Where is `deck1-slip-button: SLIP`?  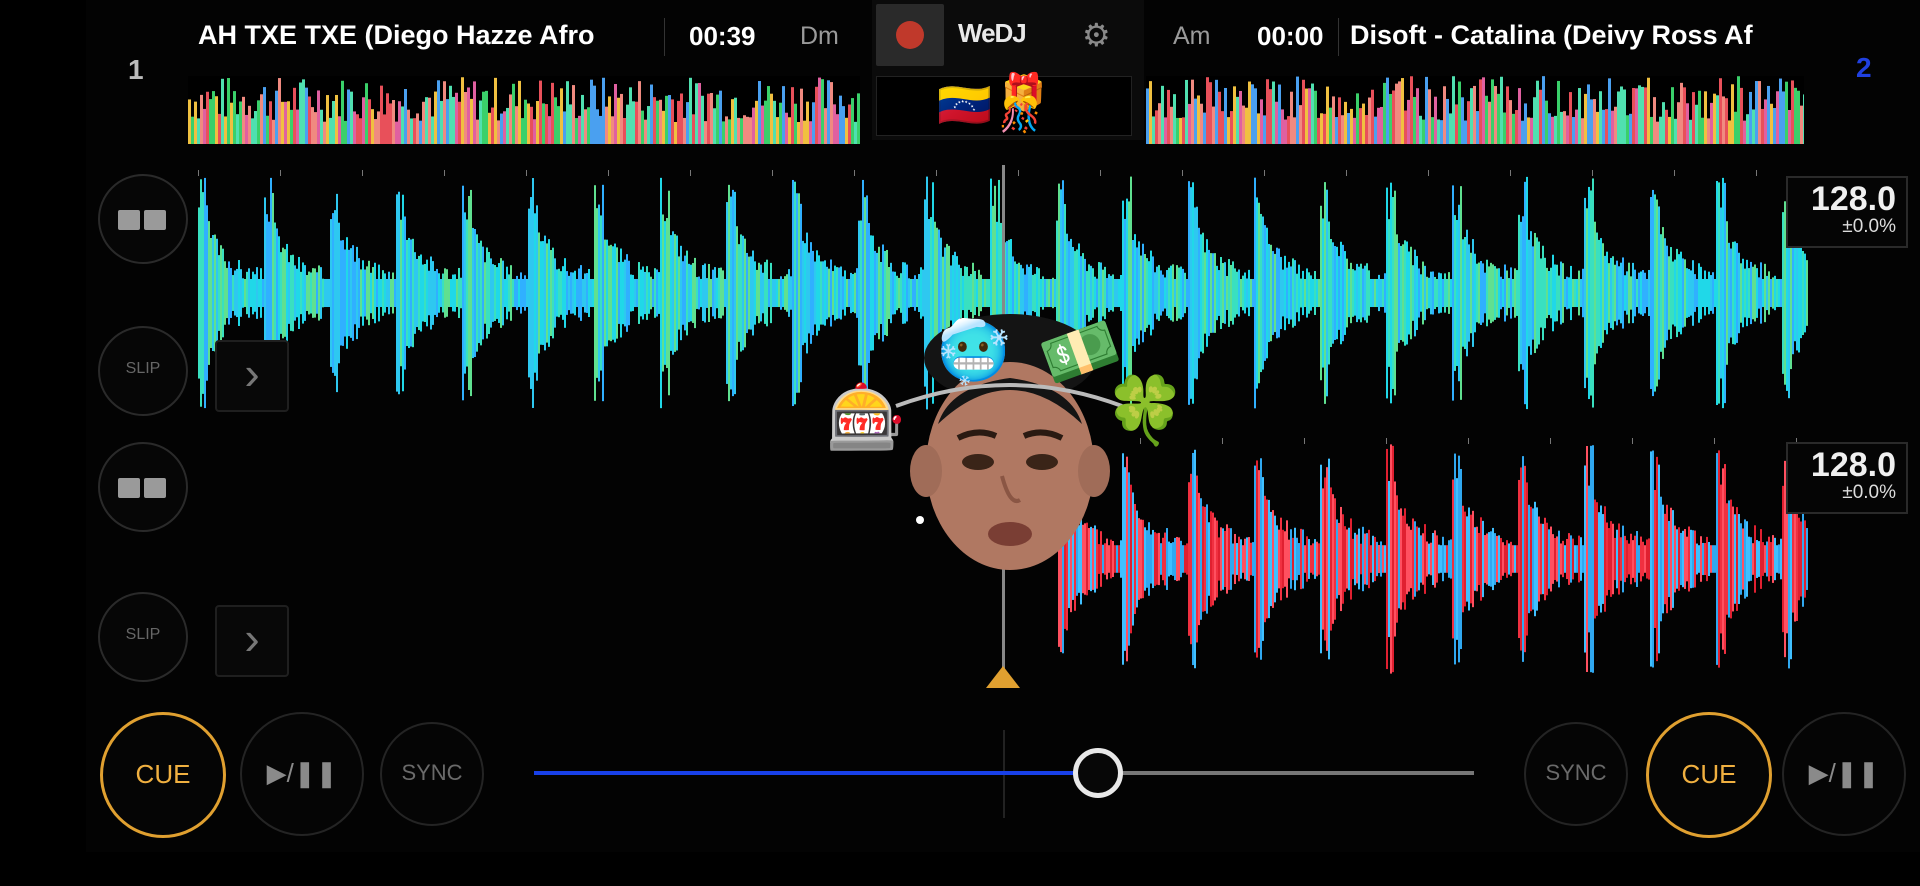 deck1-slip-button: SLIP is located at coordinates (143, 371).